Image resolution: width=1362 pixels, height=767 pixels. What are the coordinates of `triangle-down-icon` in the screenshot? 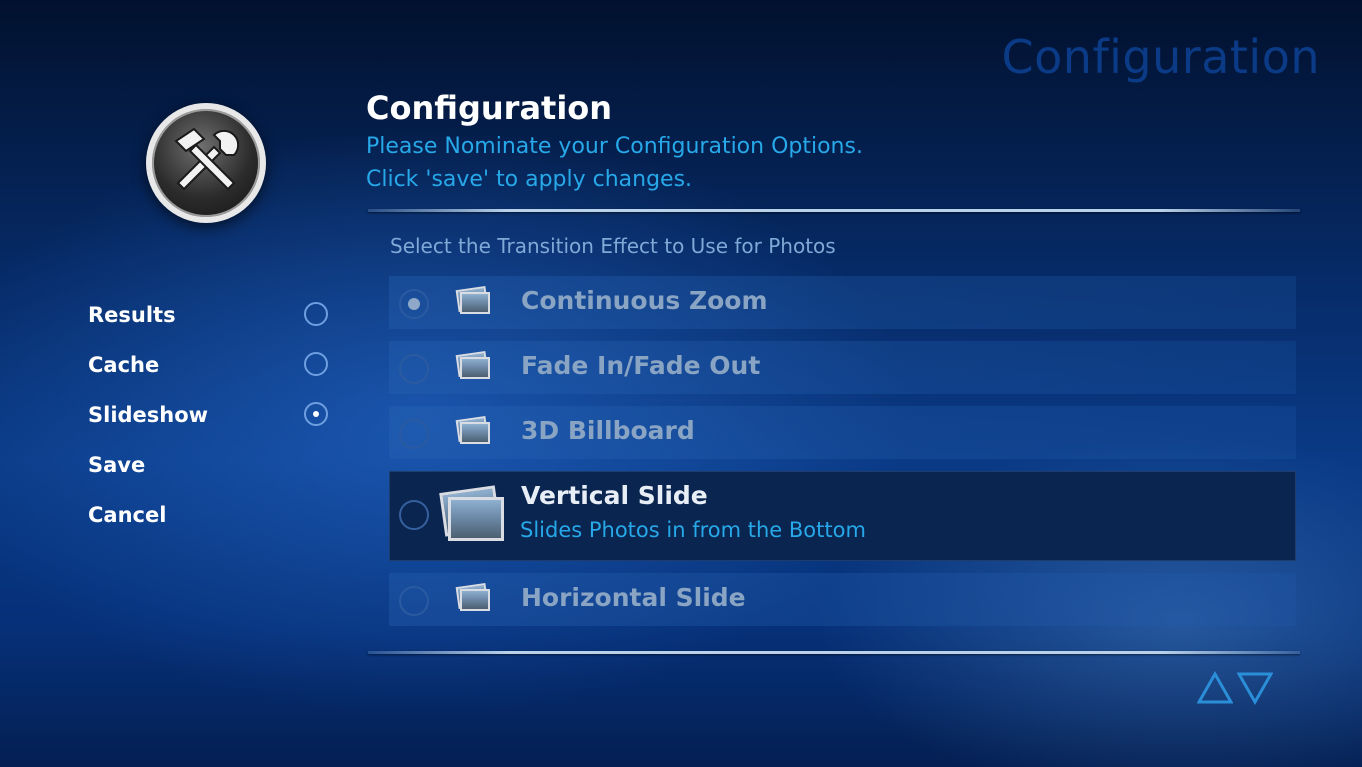 It's located at (1255, 688).